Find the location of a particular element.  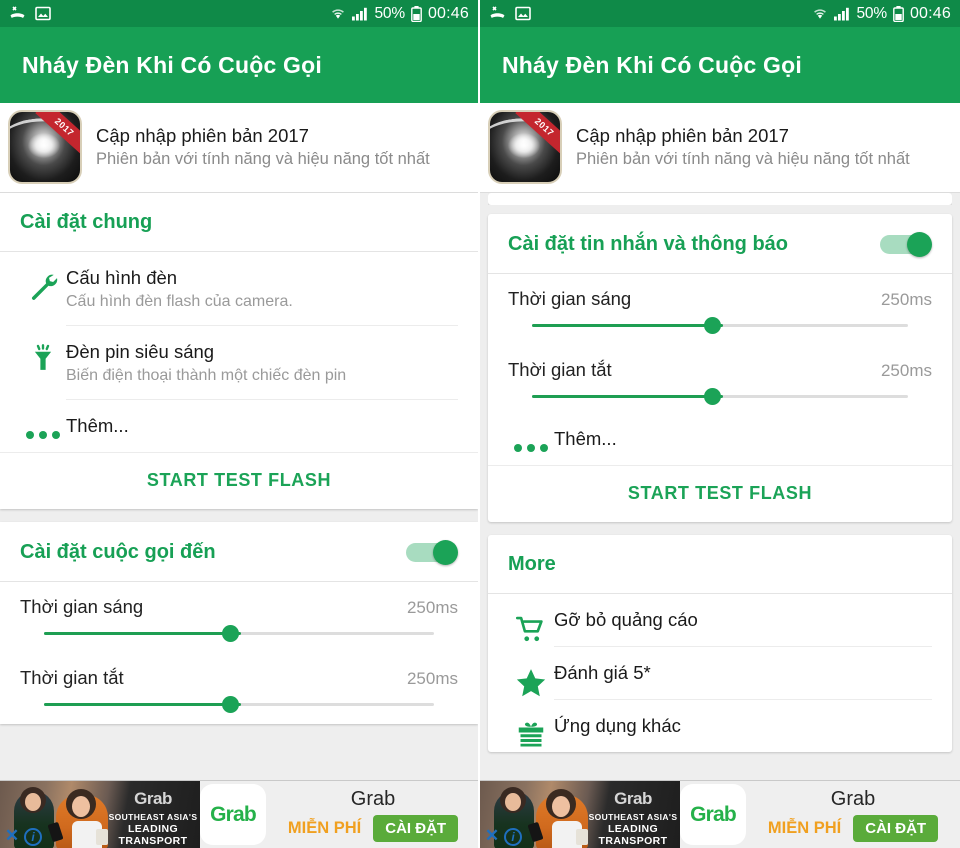

list-item-title: Gỡ bỏ quảng cáo is located at coordinates (626, 619).